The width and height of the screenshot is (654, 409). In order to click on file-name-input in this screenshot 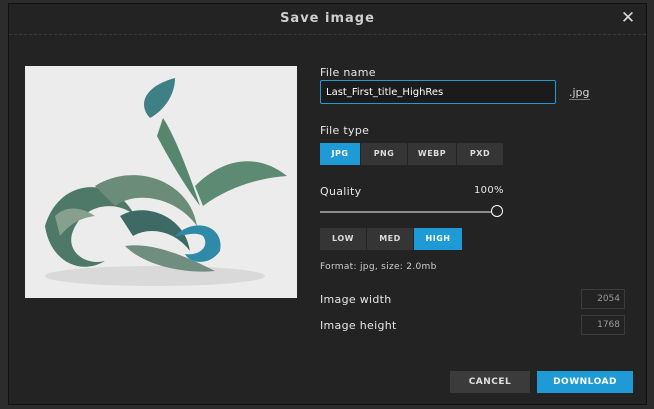, I will do `click(438, 92)`.